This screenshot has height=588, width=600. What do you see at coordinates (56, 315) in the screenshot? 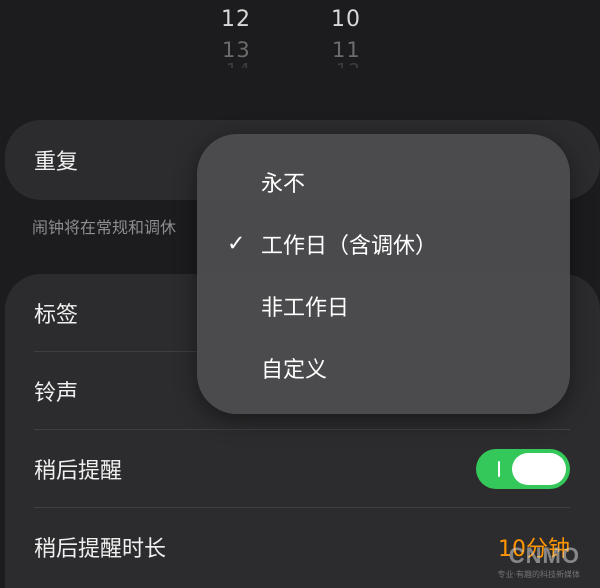
I see `tag-label: 标签` at bounding box center [56, 315].